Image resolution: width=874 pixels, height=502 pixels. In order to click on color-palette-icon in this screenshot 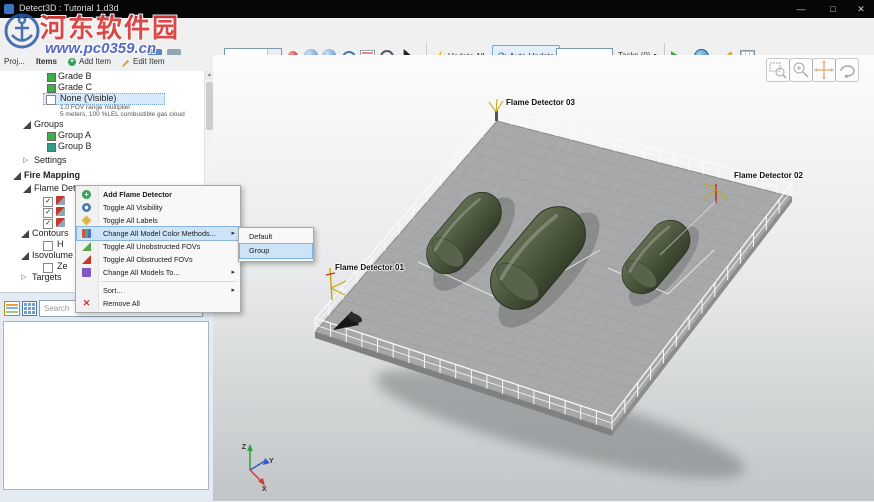, I will do `click(86, 233)`.